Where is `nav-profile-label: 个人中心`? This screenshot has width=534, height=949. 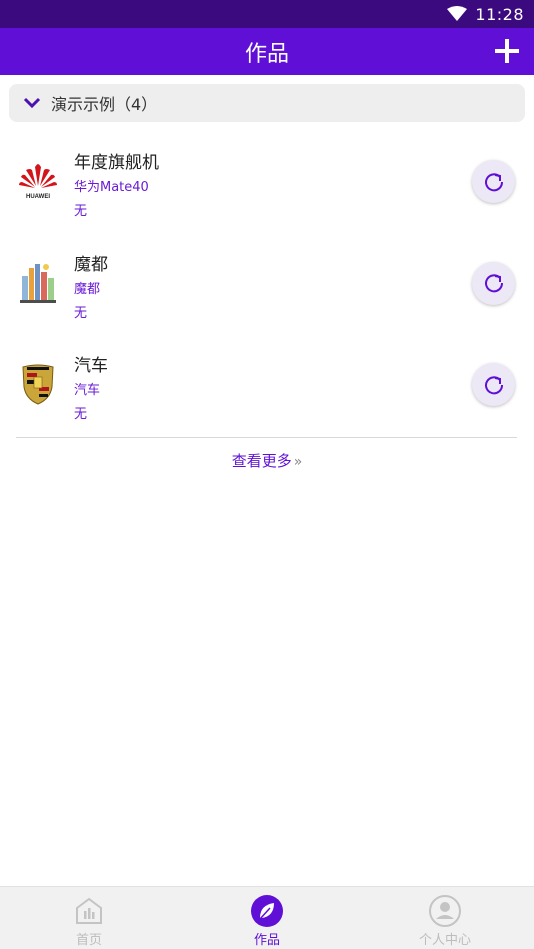
nav-profile-label: 个人中心 is located at coordinates (444, 940).